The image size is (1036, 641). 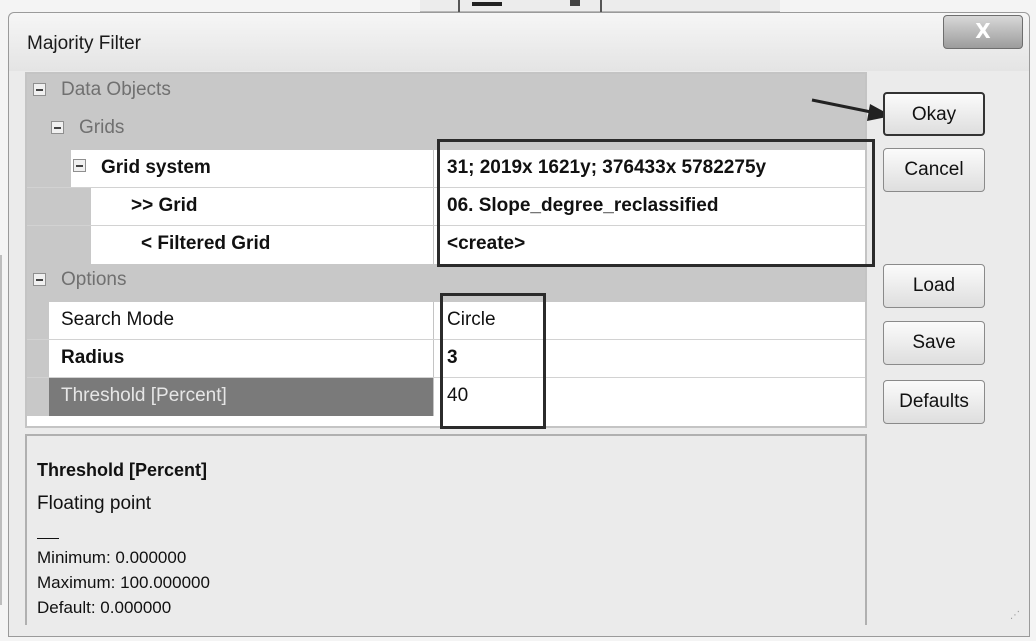 I want to click on background-window-edge, so click(x=1, y=430).